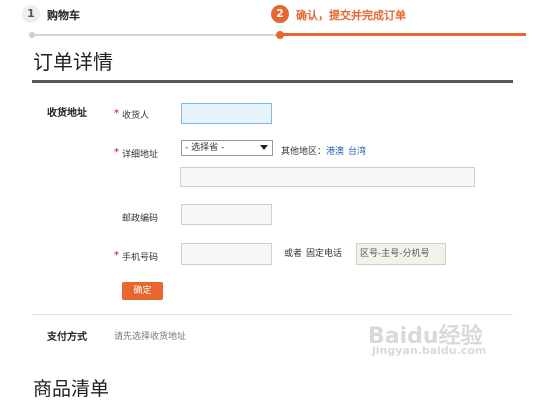  I want to click on postcode-input, so click(226, 214).